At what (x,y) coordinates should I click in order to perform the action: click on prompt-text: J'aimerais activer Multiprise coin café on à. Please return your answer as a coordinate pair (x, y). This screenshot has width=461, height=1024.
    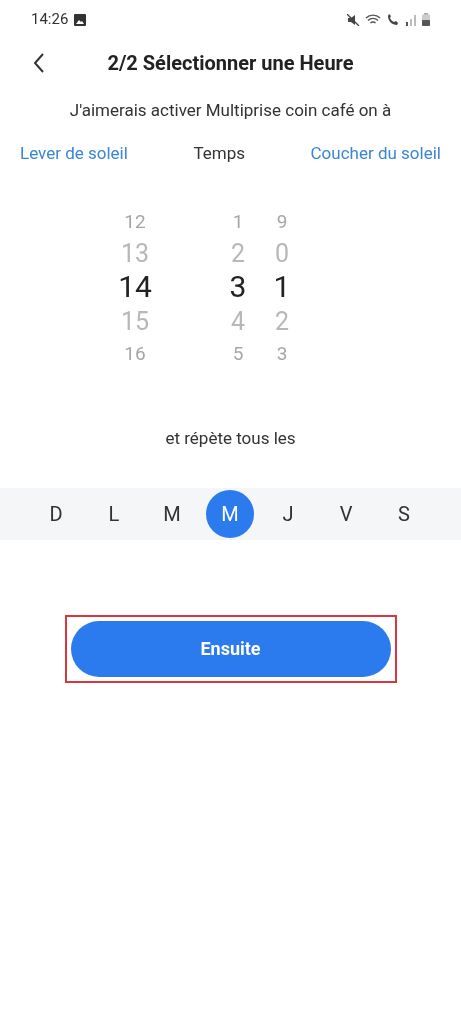
    Looking at the image, I should click on (230, 110).